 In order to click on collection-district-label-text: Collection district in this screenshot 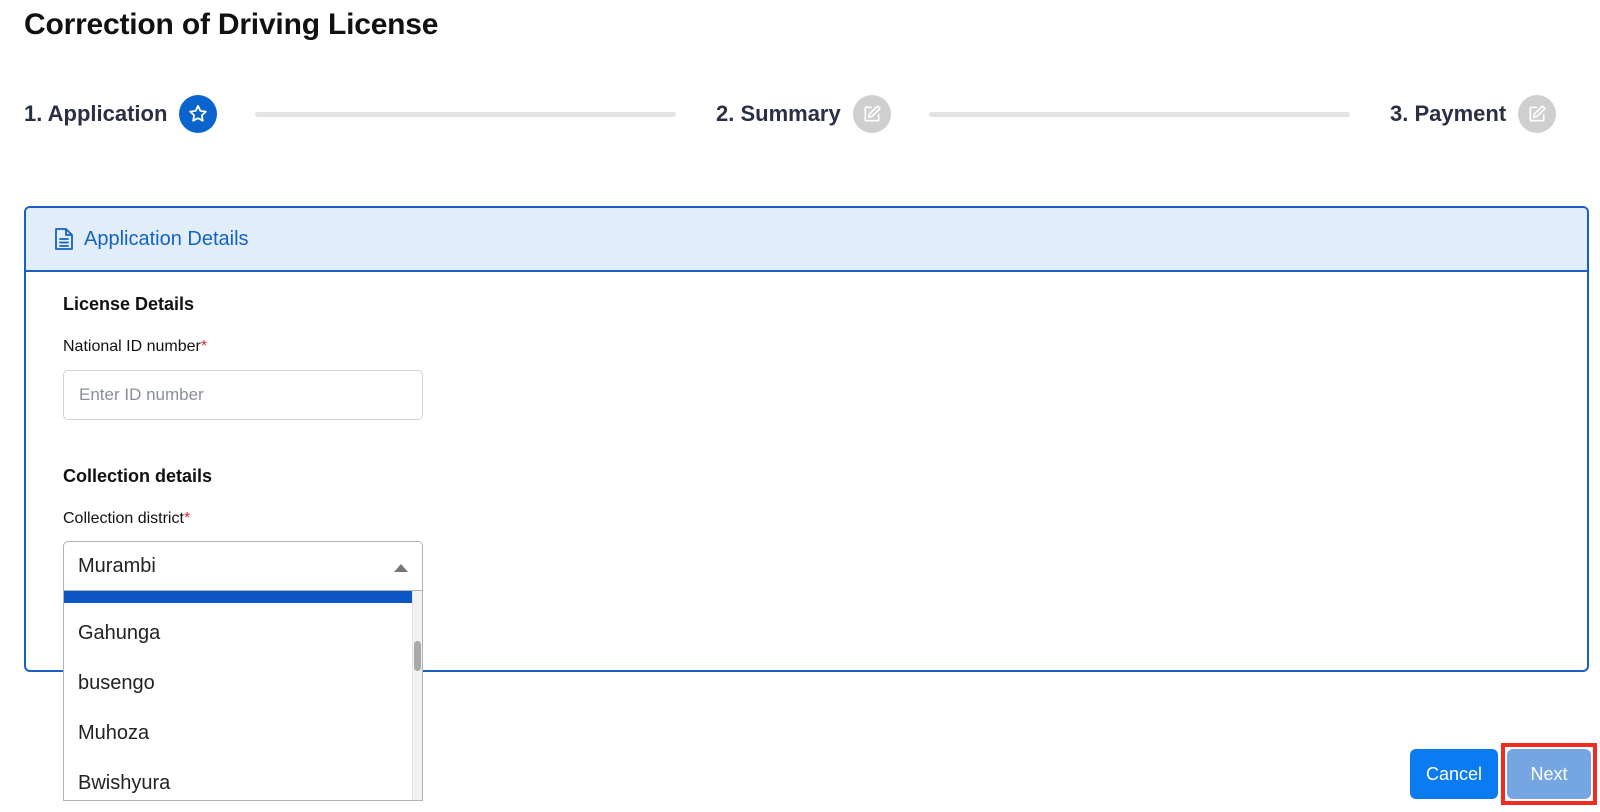, I will do `click(123, 518)`.